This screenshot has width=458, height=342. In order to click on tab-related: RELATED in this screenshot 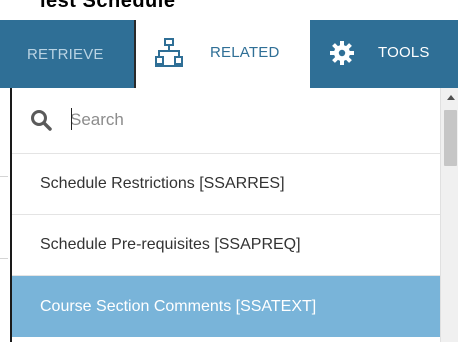, I will do `click(222, 54)`.